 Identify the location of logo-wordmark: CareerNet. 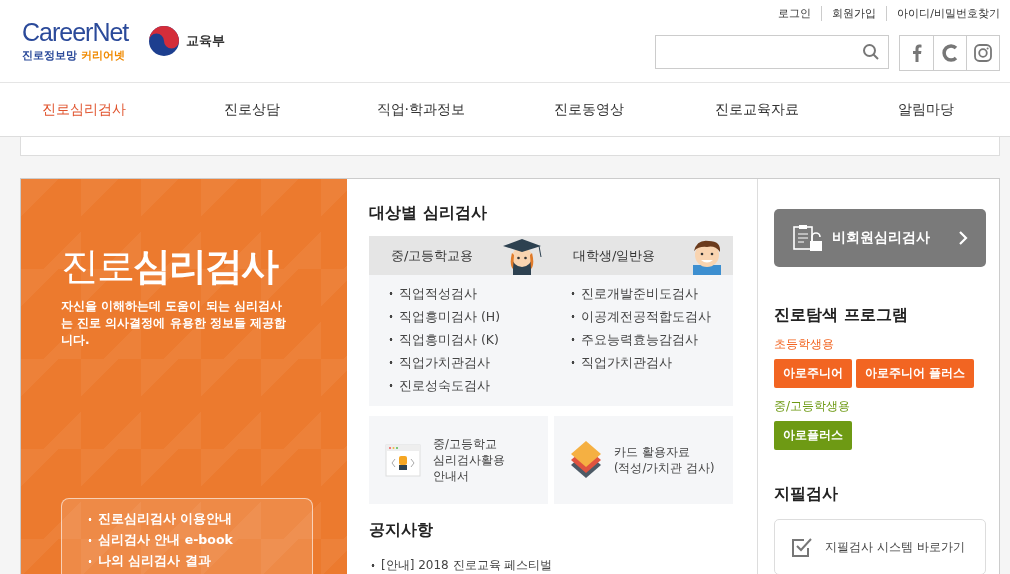
(75, 32).